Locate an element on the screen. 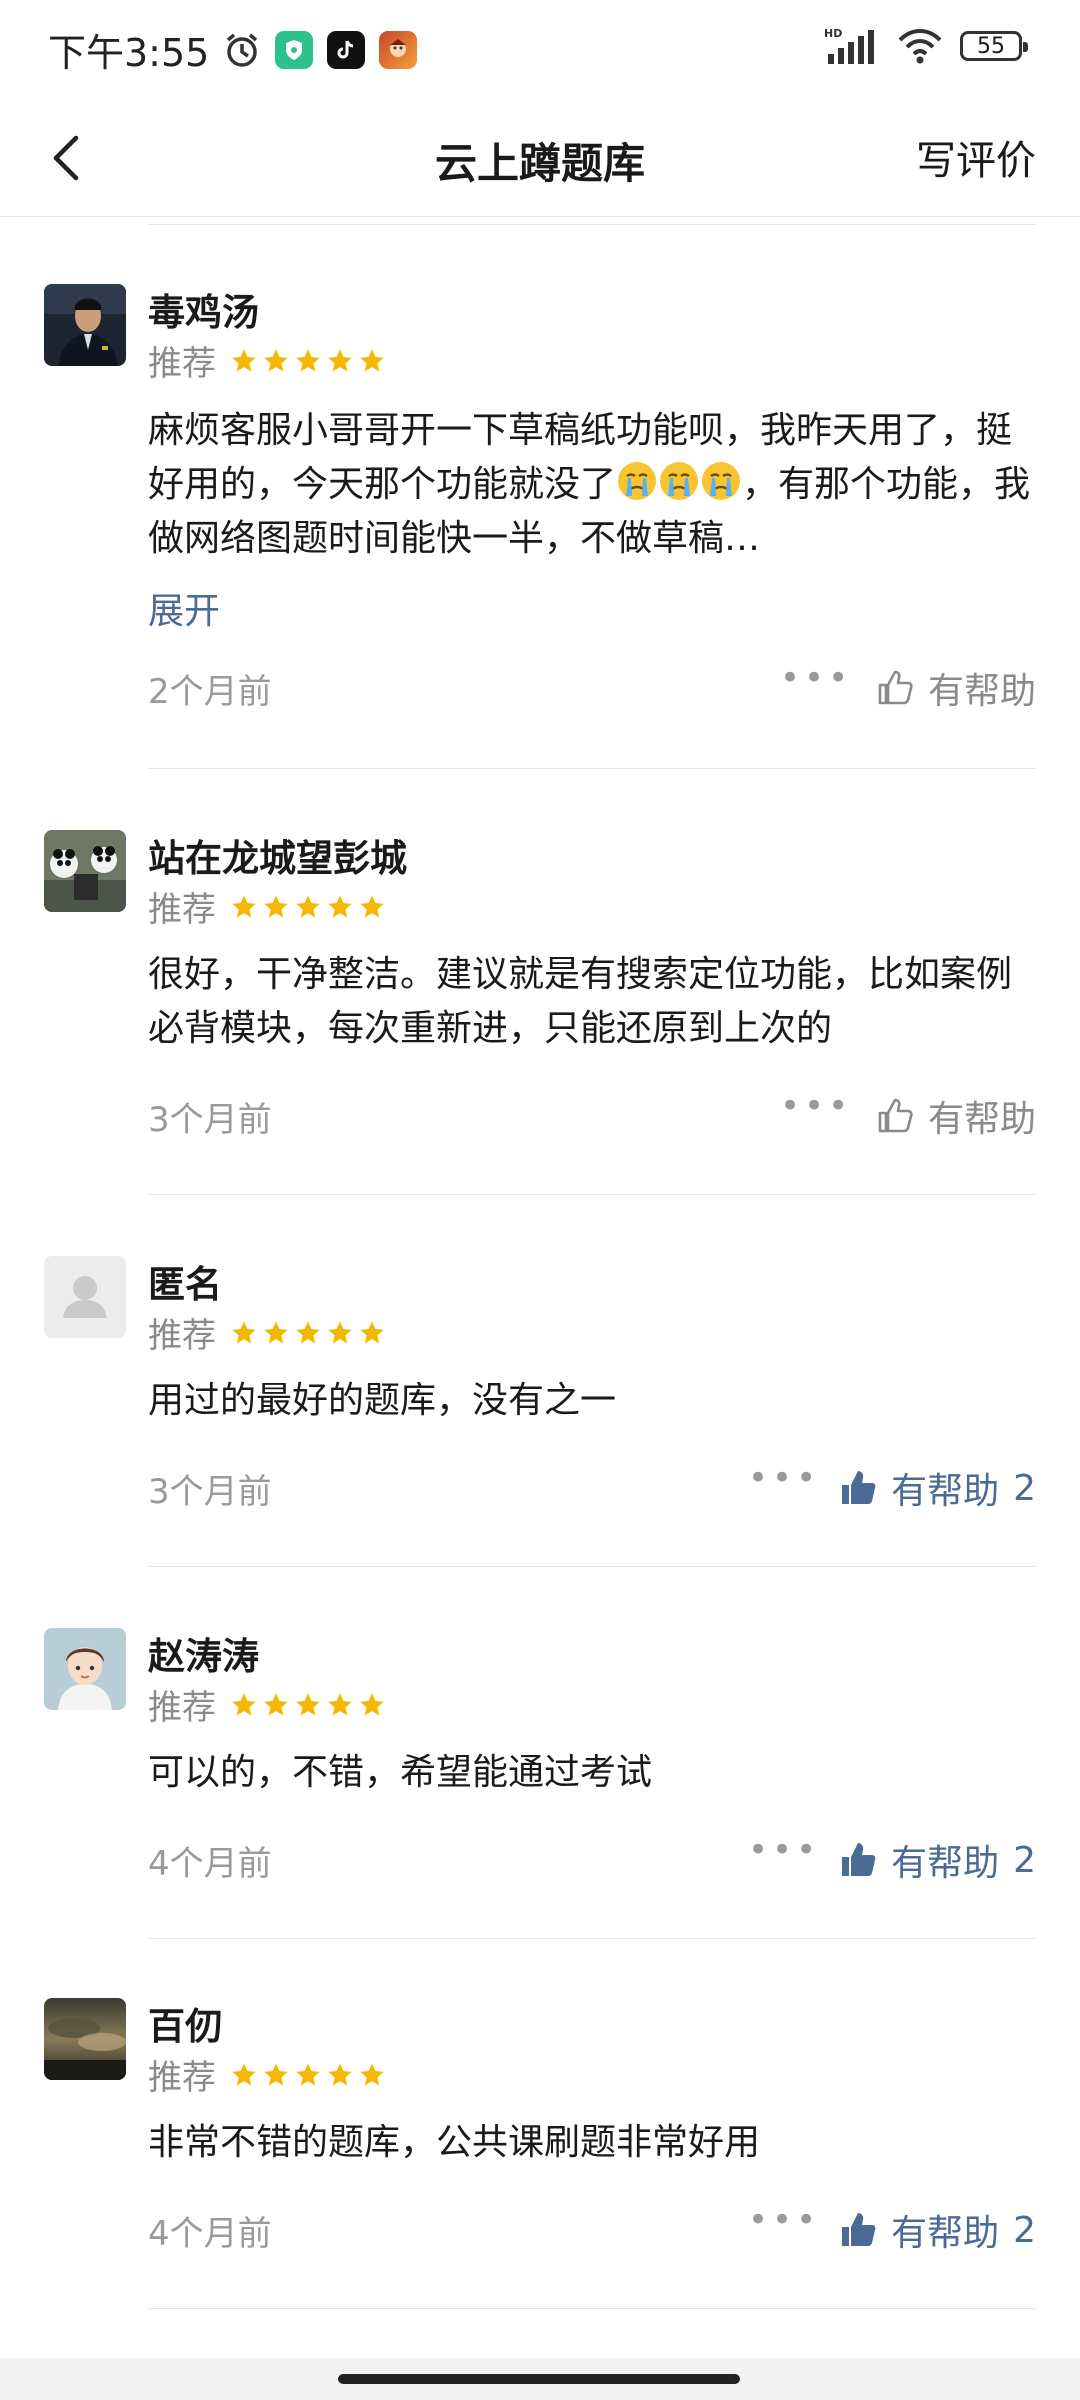 The height and width of the screenshot is (2400, 1080). svg-text: HD is located at coordinates (833, 33).